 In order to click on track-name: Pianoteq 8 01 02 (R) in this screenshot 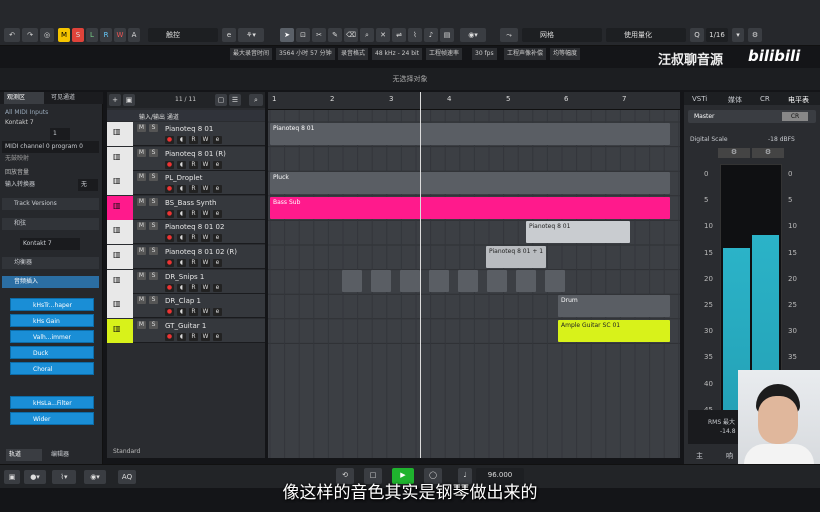, I will do `click(201, 252)`.